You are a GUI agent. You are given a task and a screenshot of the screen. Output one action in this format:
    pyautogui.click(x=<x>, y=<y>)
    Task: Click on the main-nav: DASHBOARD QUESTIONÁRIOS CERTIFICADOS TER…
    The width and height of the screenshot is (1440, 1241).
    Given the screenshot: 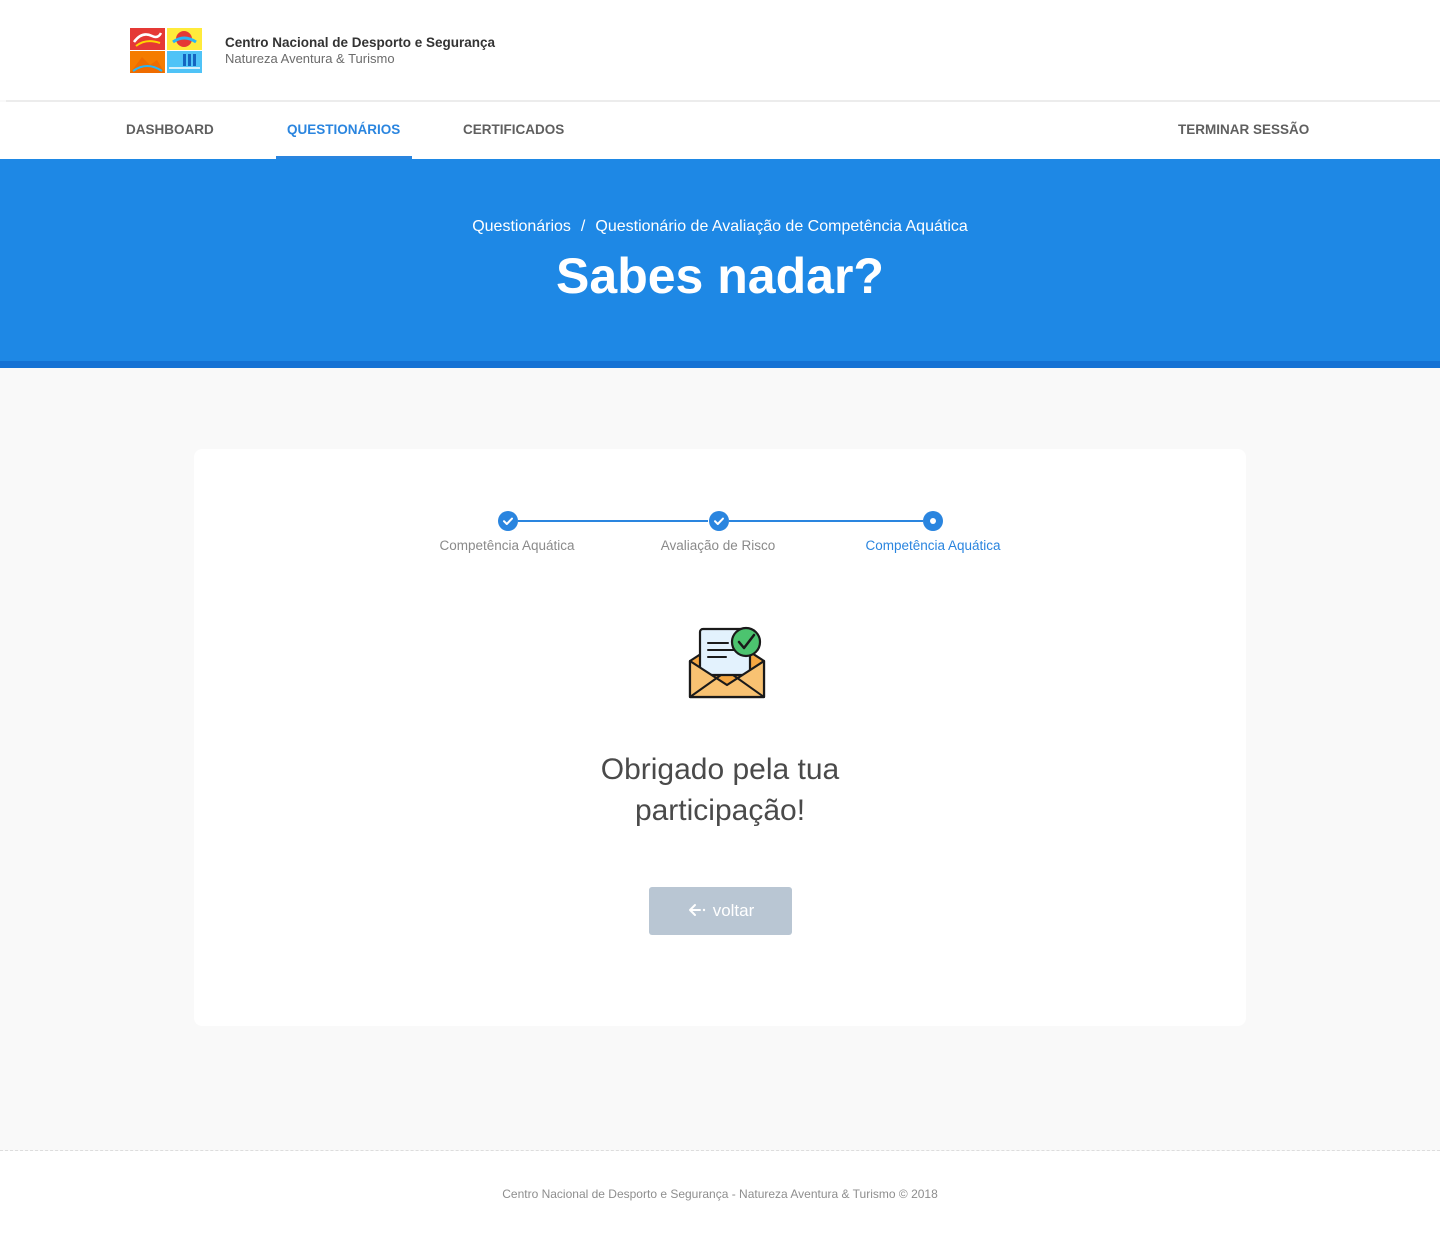 What is the action you would take?
    pyautogui.click(x=720, y=130)
    